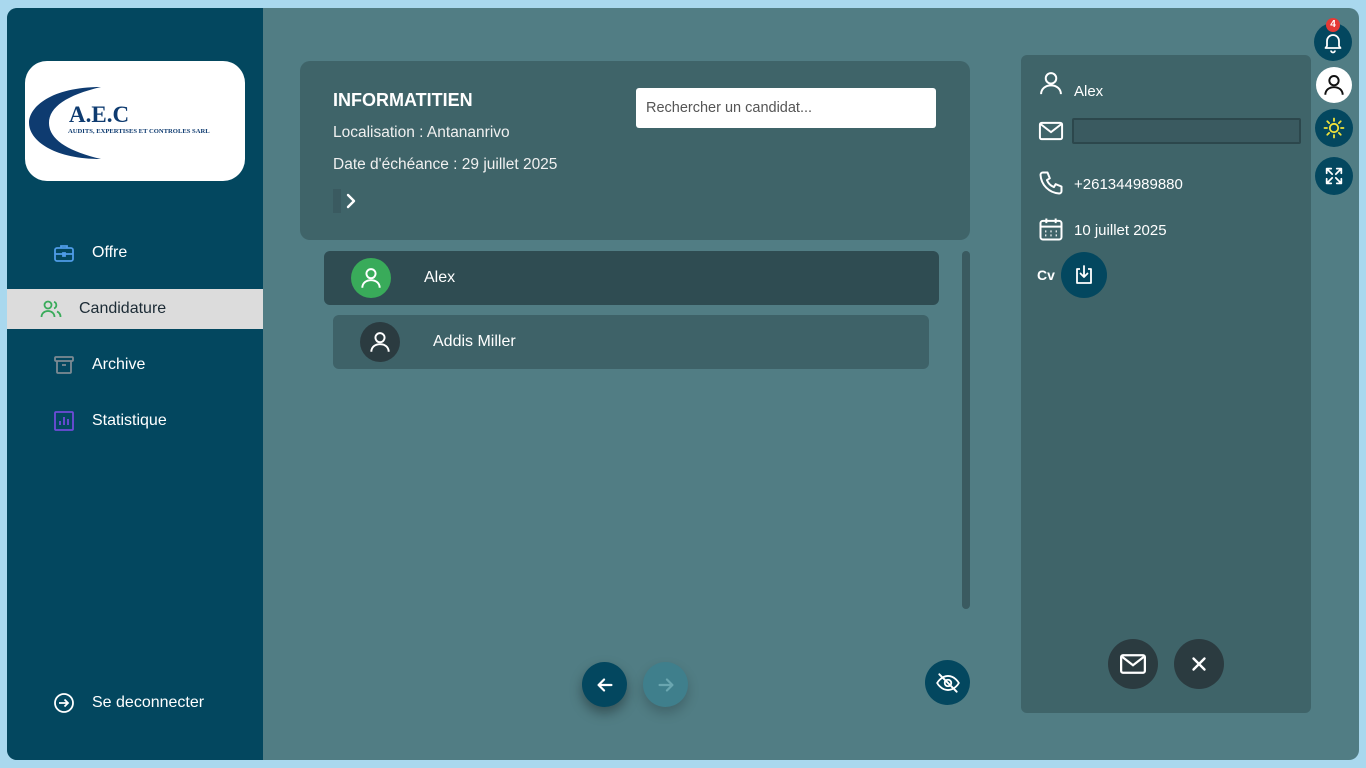  Describe the element at coordinates (123, 308) in the screenshot. I see `sidebar-item-label: Candidature` at that location.